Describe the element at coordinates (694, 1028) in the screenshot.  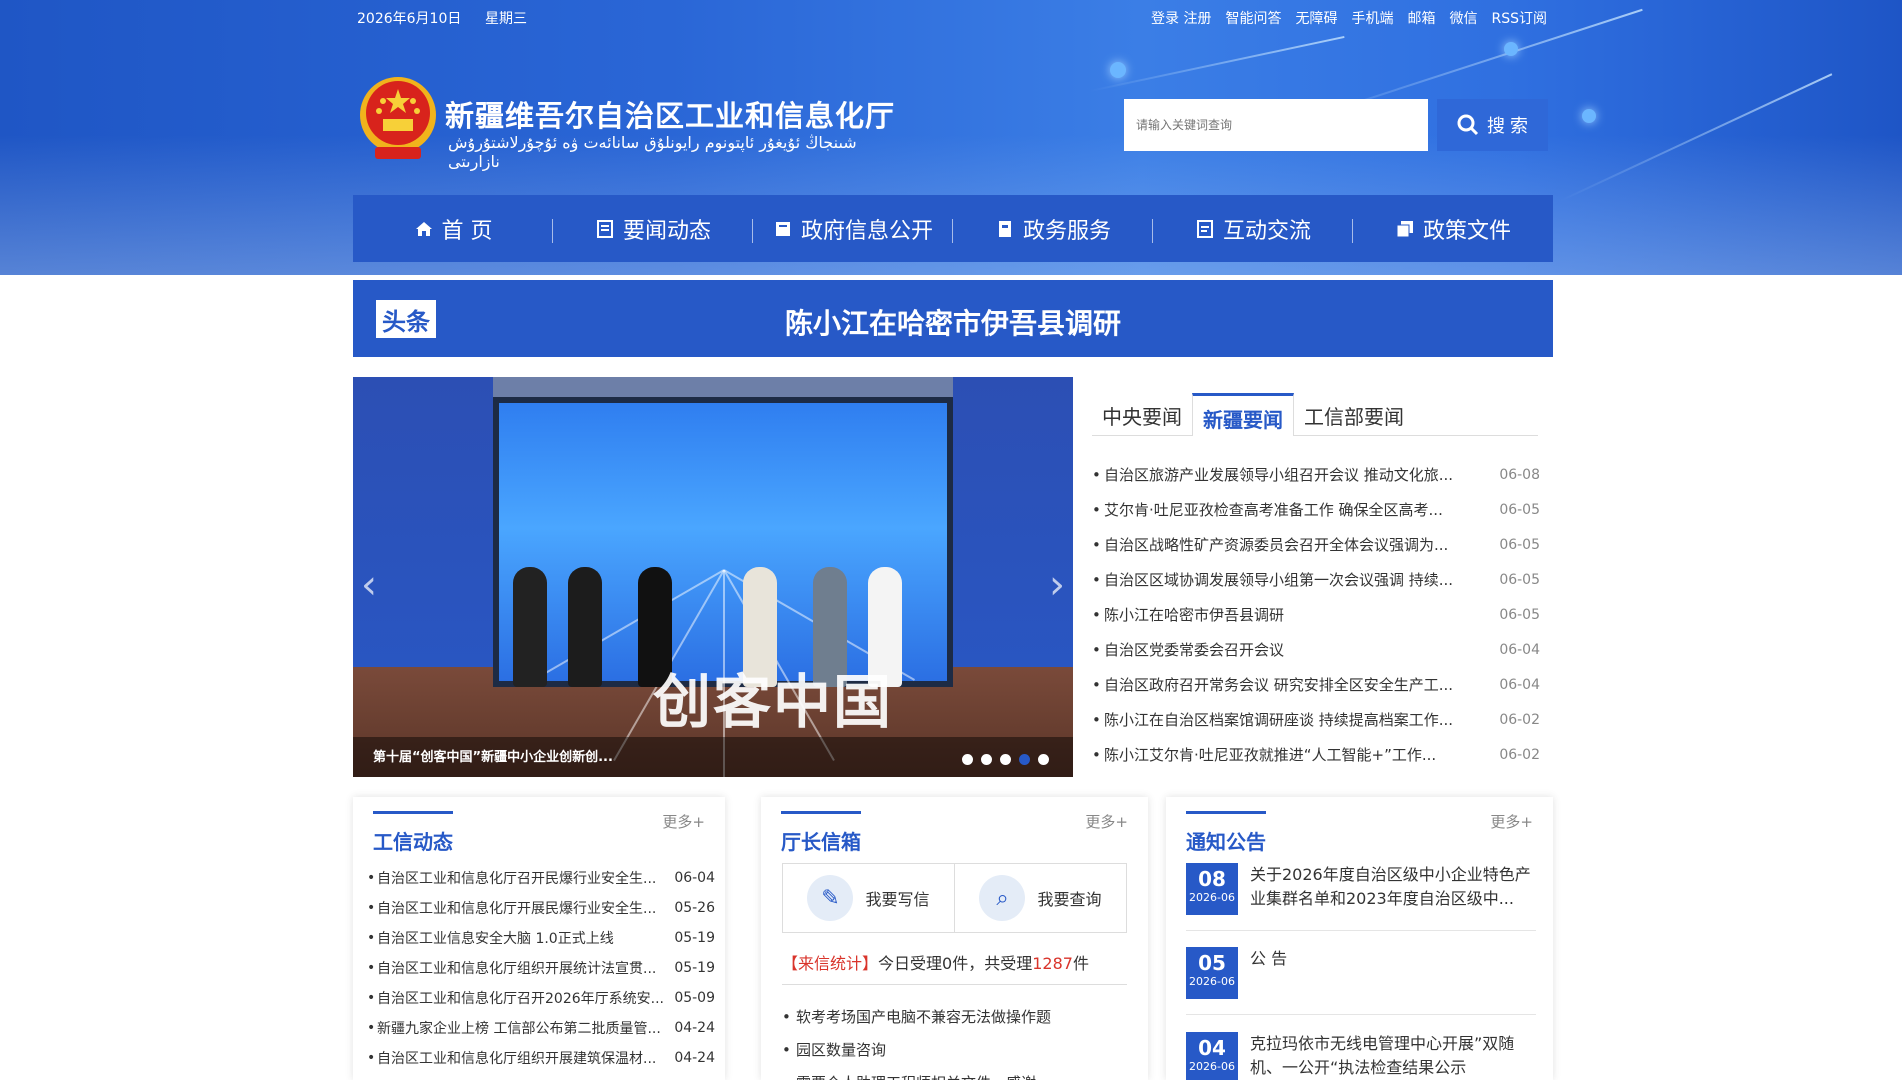
I see `item-date: 04-24` at that location.